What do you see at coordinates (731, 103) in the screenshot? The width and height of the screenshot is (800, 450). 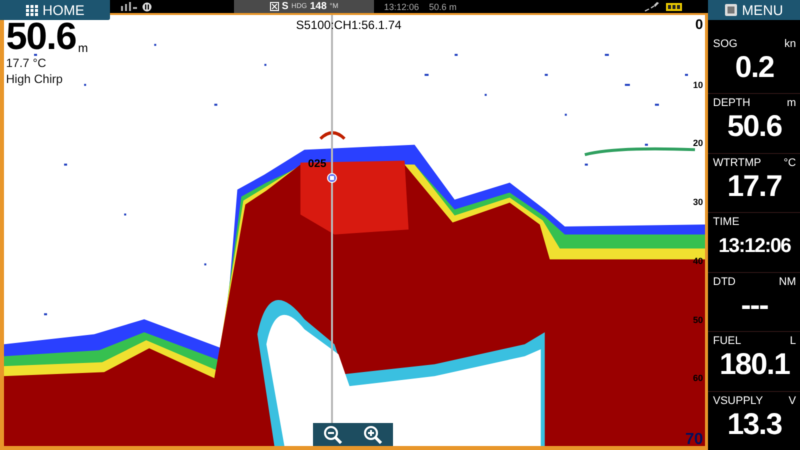 I see `data-label: DEPTH` at bounding box center [731, 103].